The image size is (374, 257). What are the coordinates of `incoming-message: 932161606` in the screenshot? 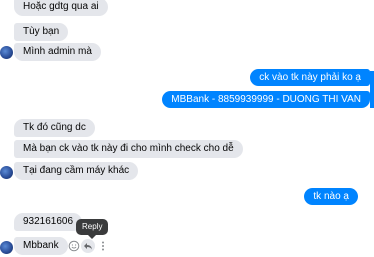 It's located at (48, 222).